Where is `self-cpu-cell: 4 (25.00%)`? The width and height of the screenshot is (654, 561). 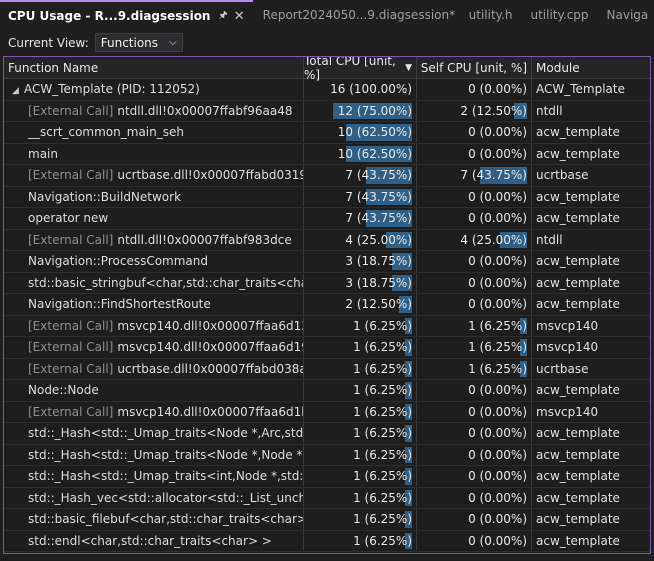
self-cpu-cell: 4 (25.00%) is located at coordinates (474, 239).